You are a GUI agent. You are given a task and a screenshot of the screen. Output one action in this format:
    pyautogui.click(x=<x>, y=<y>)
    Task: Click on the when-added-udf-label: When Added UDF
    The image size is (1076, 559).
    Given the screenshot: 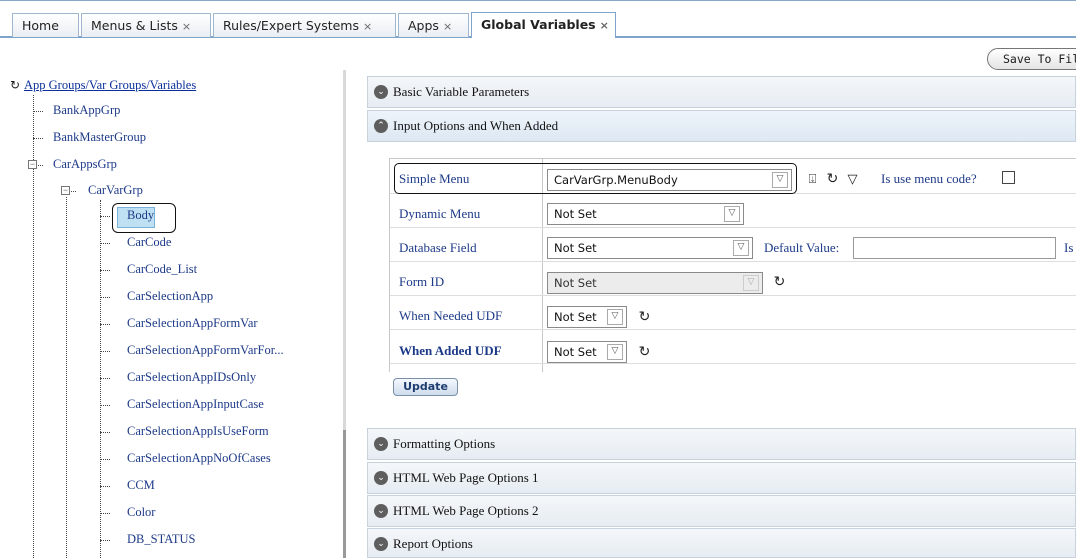 What is the action you would take?
    pyautogui.click(x=450, y=350)
    